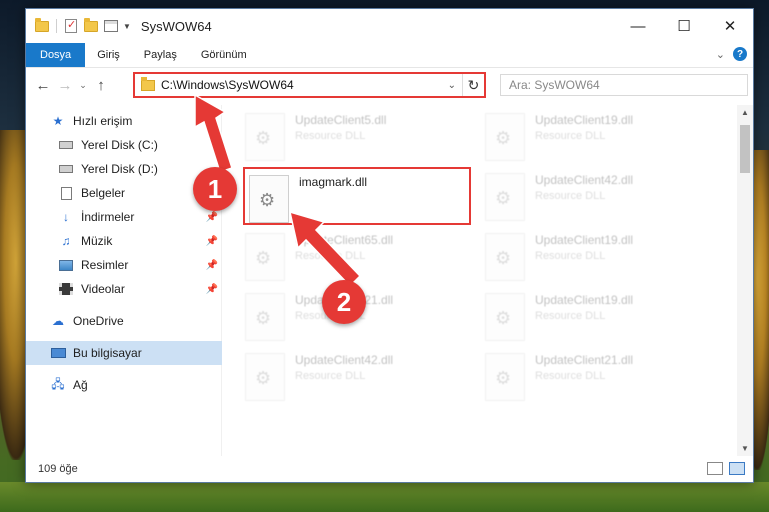 The height and width of the screenshot is (512, 769). I want to click on toolbar-divider, so click(56, 26).